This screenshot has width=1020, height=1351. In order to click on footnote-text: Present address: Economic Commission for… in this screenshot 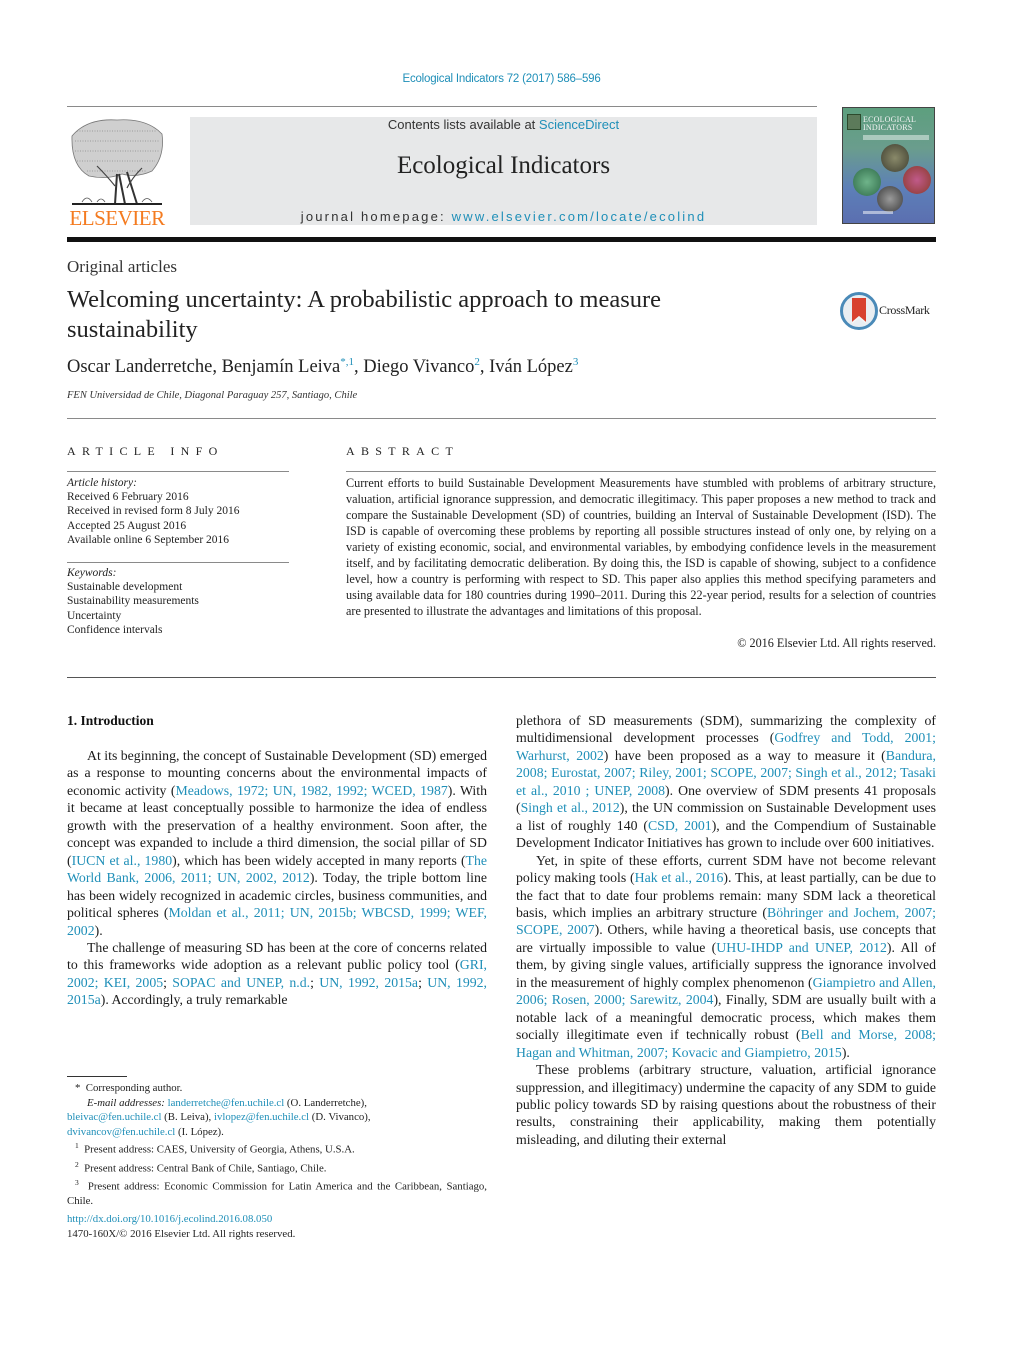, I will do `click(277, 1193)`.